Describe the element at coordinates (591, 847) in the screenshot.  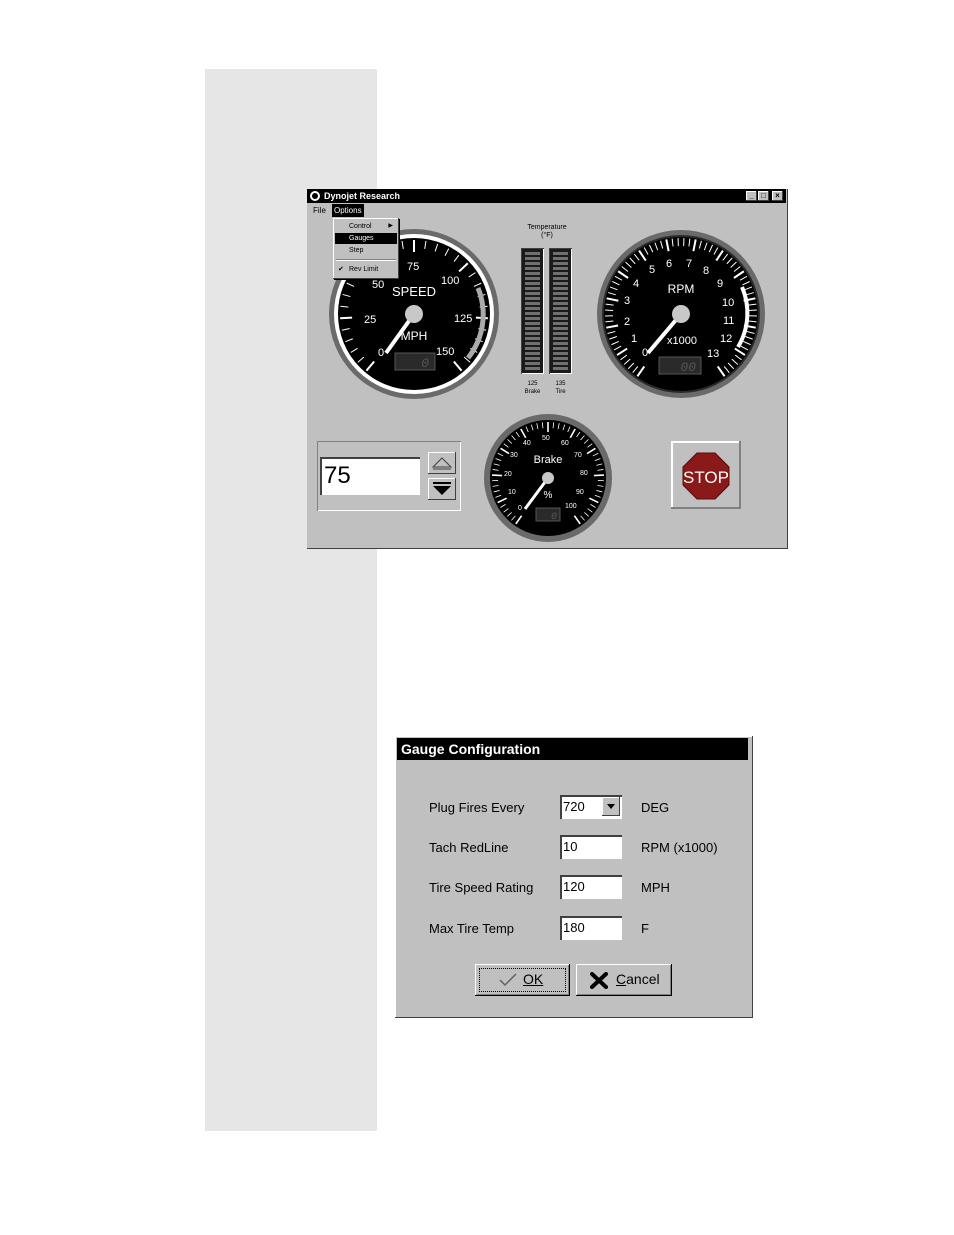
I see `tach-redline-input: 10` at that location.